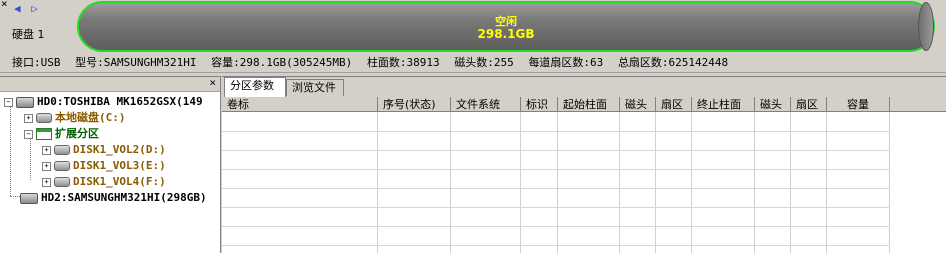 This screenshot has height=253, width=946. What do you see at coordinates (926, 26) in the screenshot?
I see `disk-bar-end-cap` at bounding box center [926, 26].